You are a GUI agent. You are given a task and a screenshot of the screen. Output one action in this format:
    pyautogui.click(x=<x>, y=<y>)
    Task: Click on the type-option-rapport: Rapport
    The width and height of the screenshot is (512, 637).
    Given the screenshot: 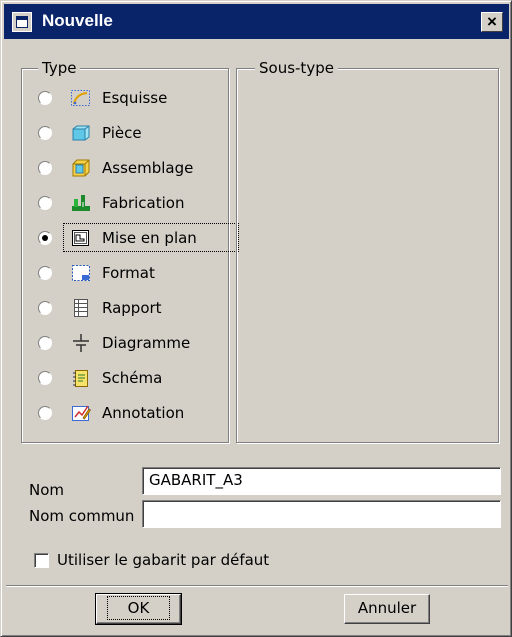 What is the action you would take?
    pyautogui.click(x=129, y=308)
    